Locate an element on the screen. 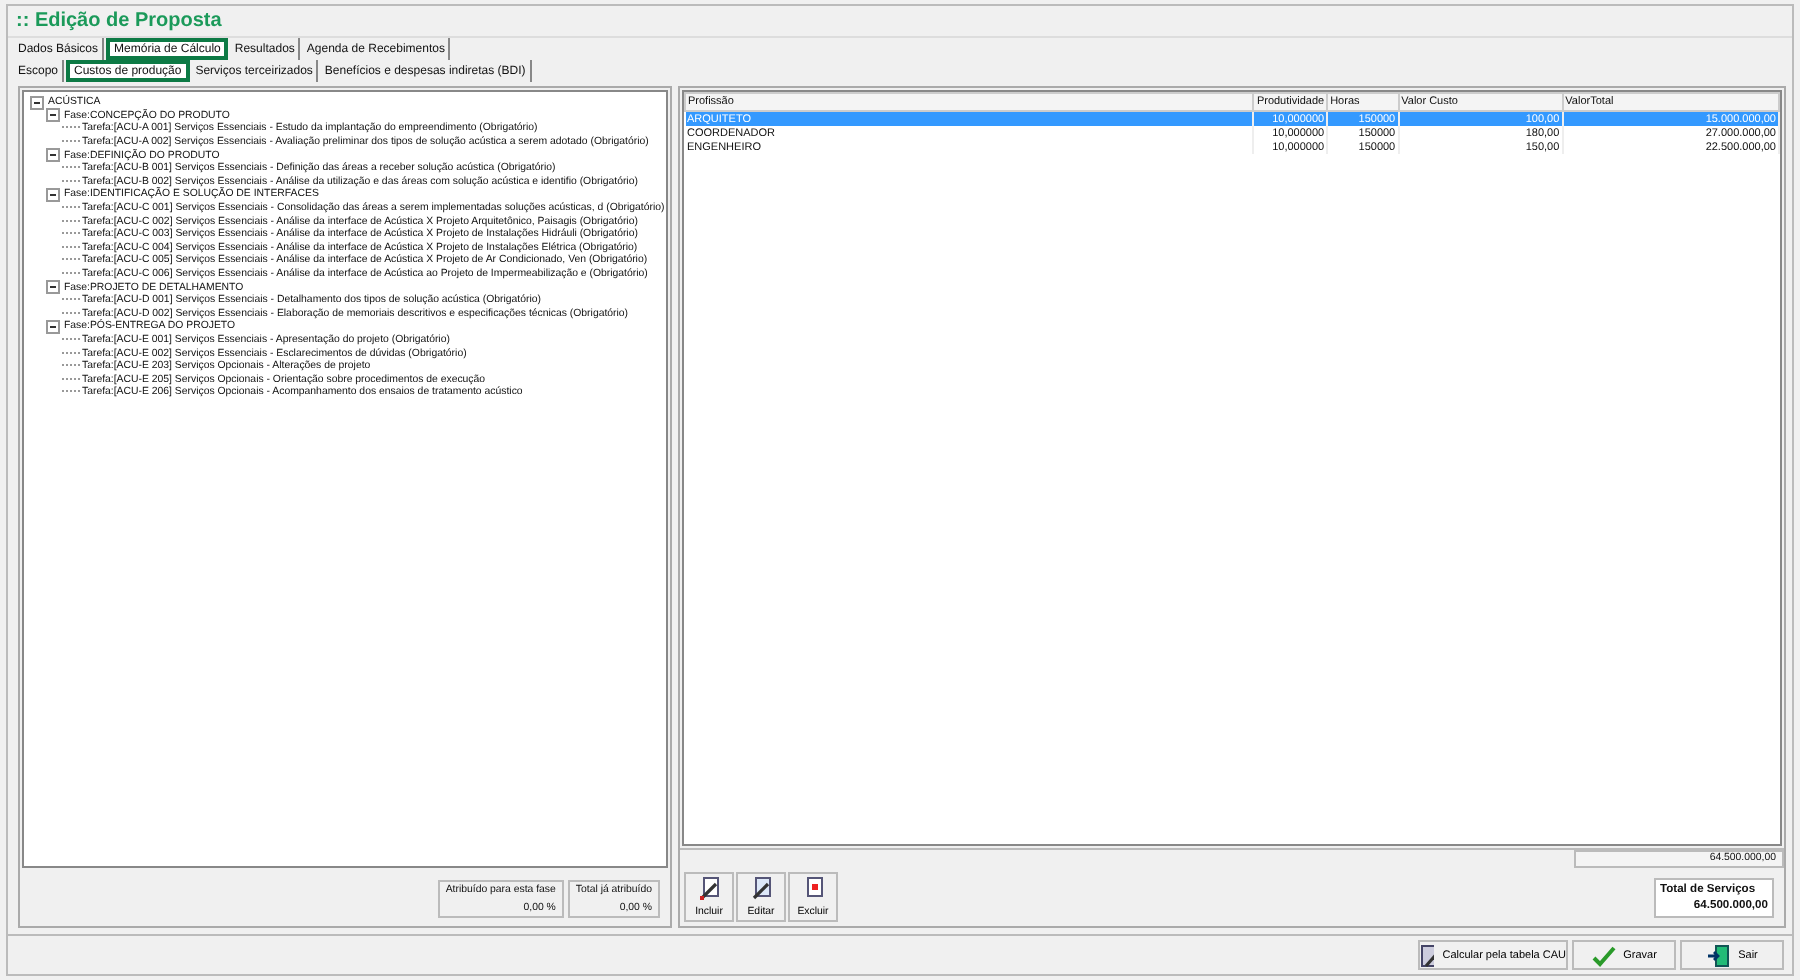 This screenshot has height=980, width=1800. window-title: :: Edição de Proposta is located at coordinates (119, 21).